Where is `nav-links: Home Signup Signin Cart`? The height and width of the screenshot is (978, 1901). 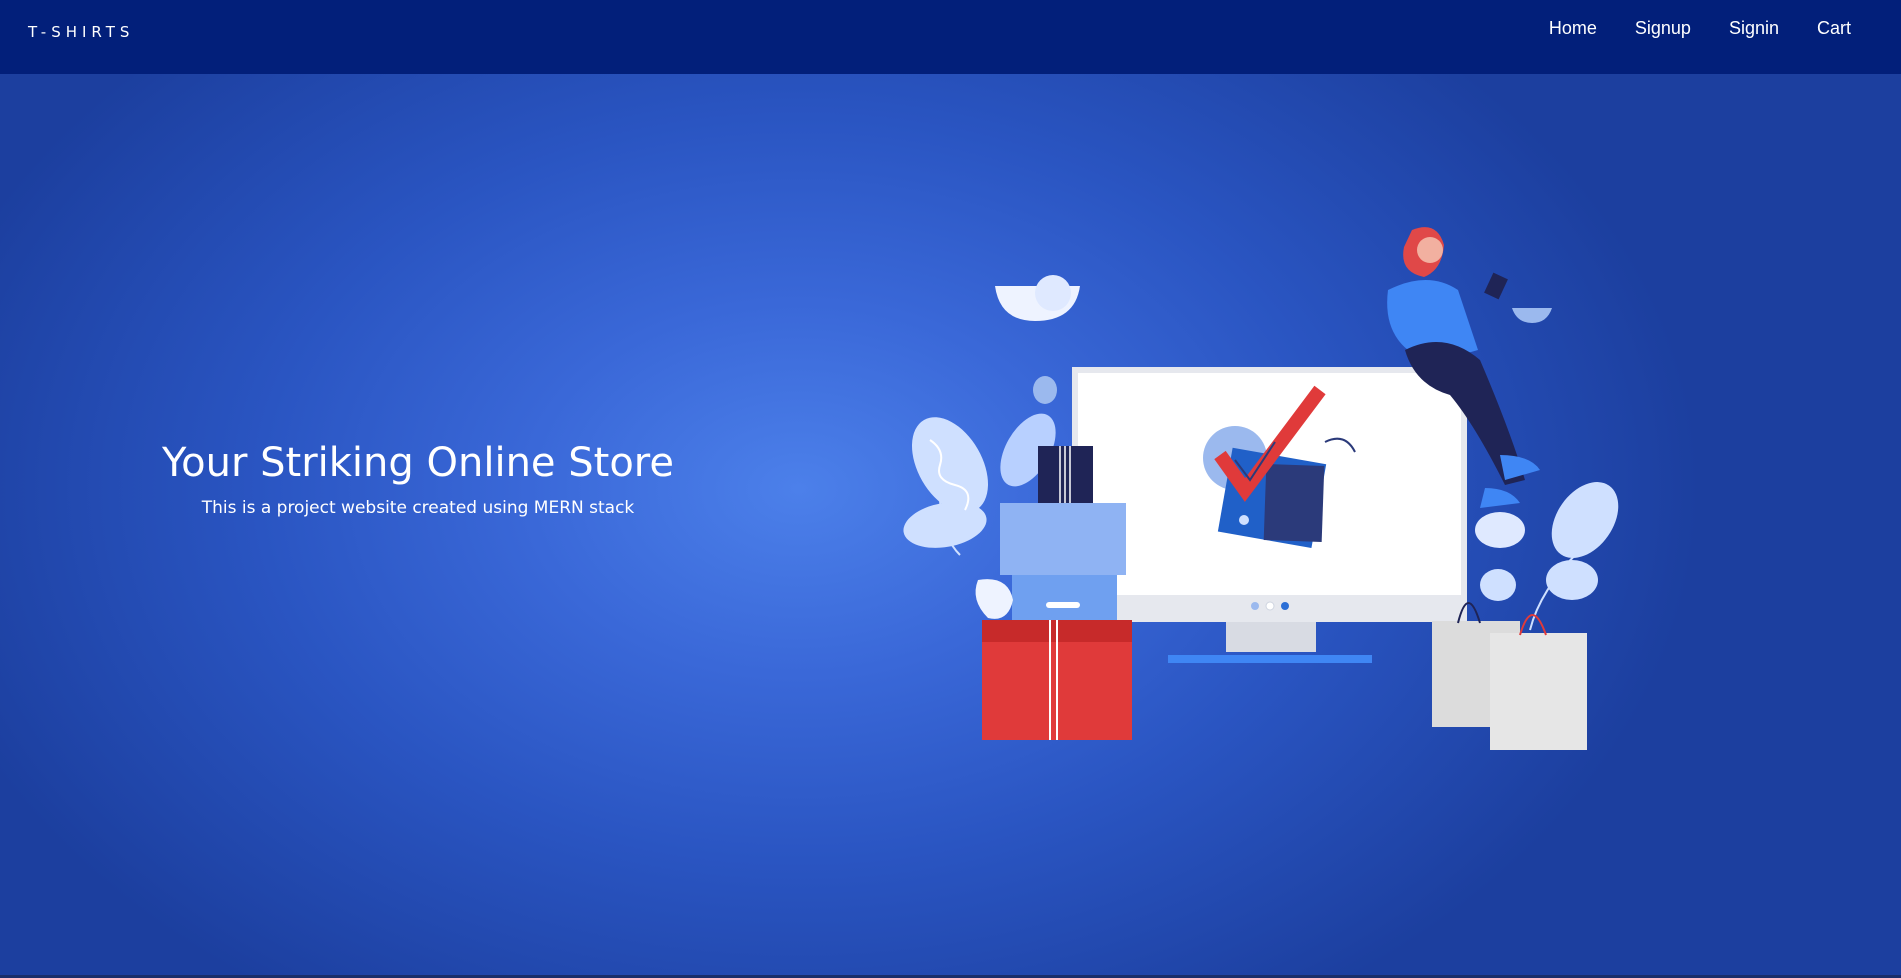 nav-links: Home Signup Signin Cart is located at coordinates (1700, 28).